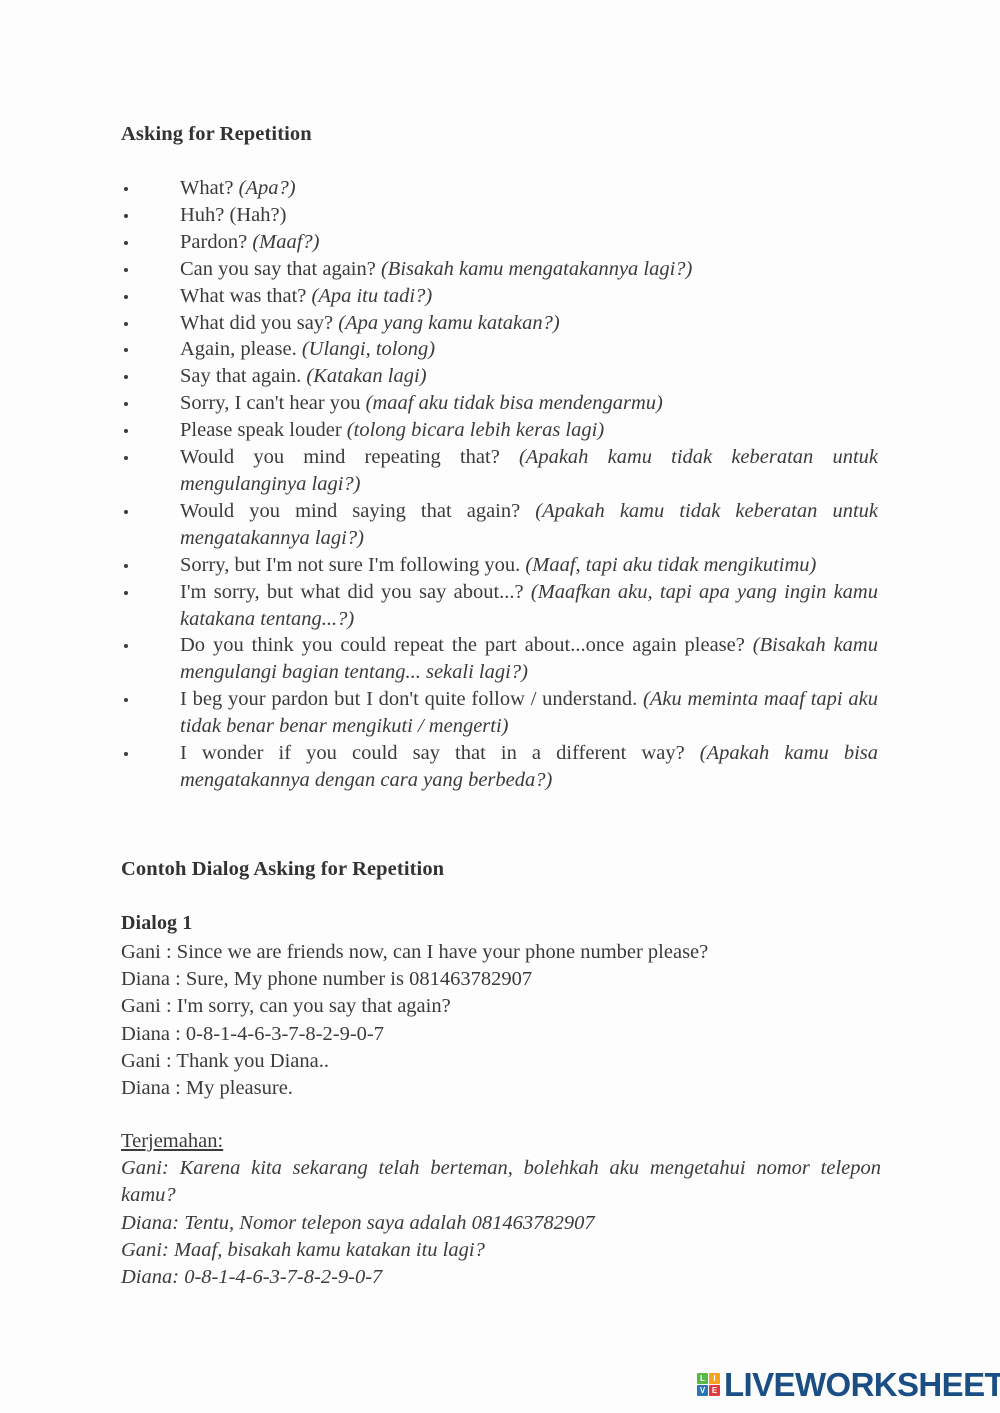 Image resolution: width=1000 pixels, height=1413 pixels. Describe the element at coordinates (259, 322) in the screenshot. I see `phrase-english: What did you say?` at that location.